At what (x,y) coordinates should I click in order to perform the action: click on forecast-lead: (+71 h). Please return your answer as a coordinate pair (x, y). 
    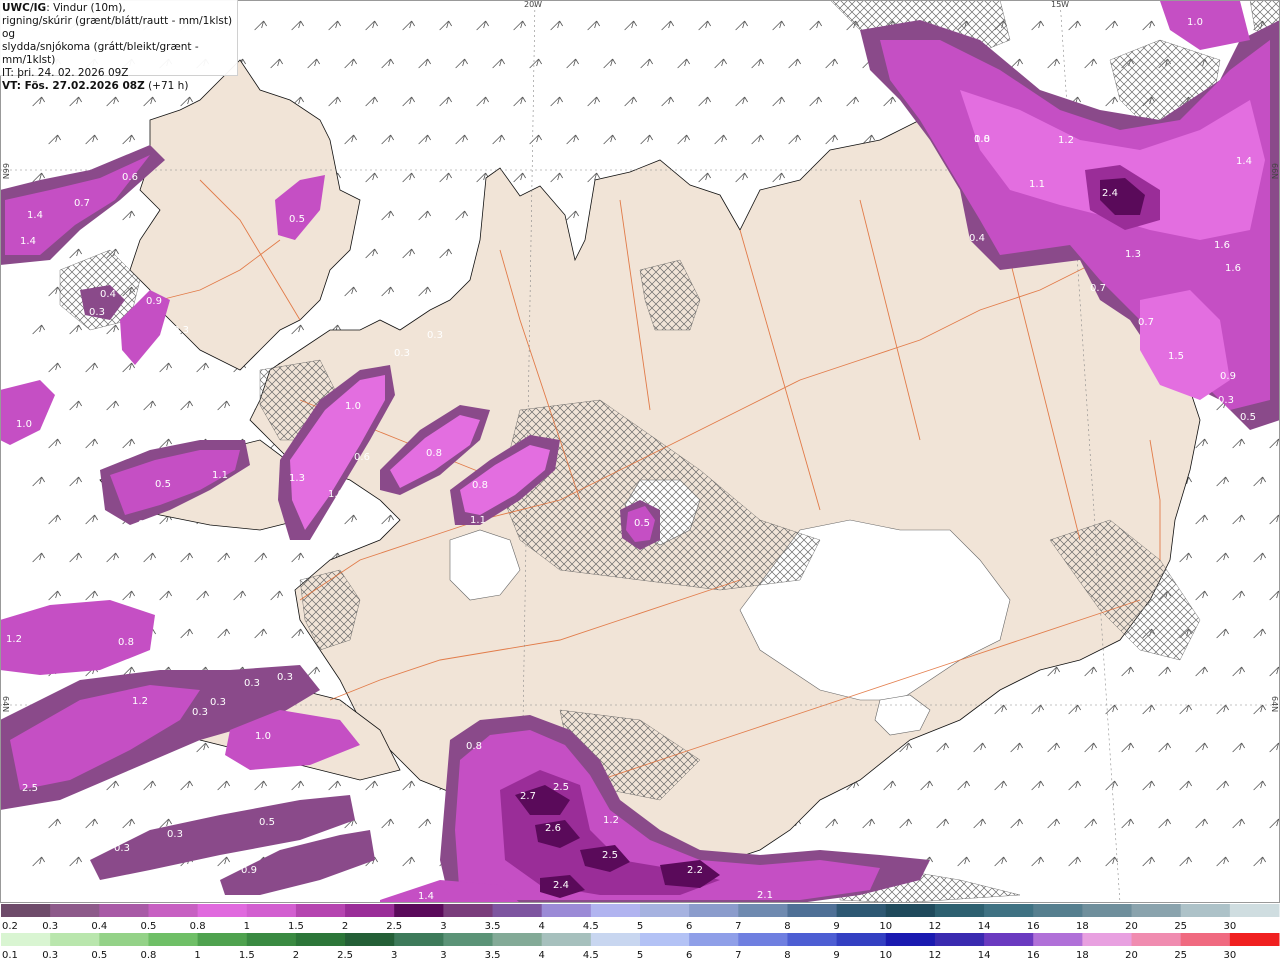
    Looking at the image, I should click on (166, 86).